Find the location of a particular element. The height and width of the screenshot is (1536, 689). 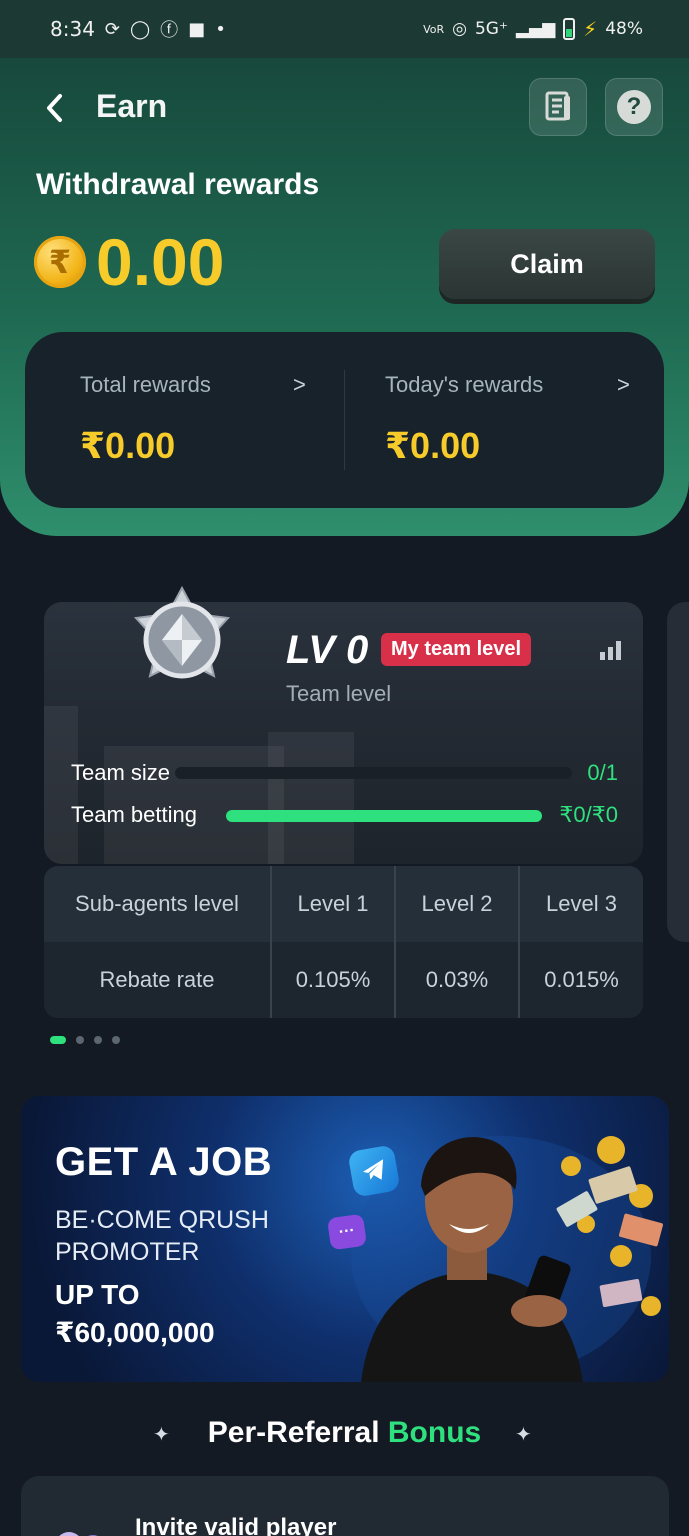

status-time: 8:34 is located at coordinates (72, 29).